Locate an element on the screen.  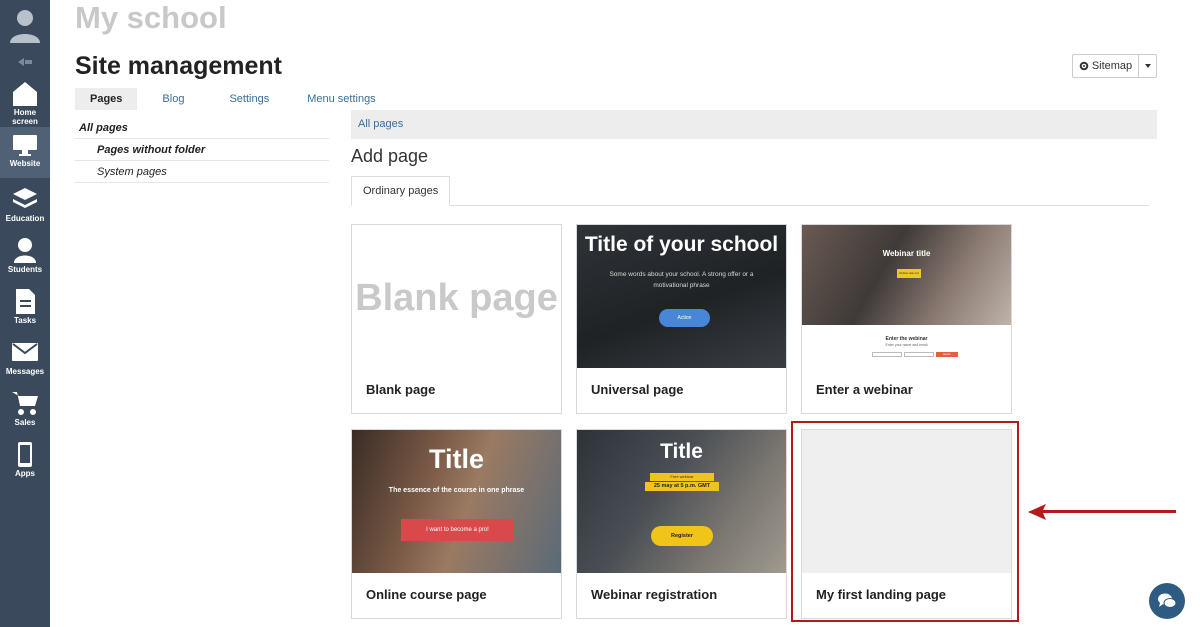
tab-blog: Blog is located at coordinates (173, 99).